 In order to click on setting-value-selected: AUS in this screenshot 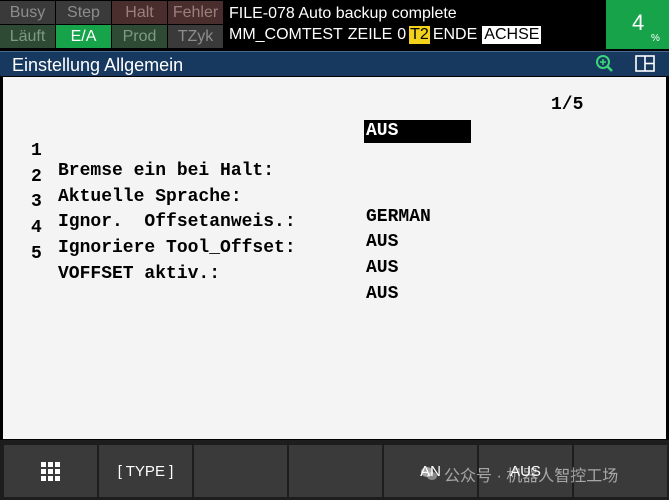, I will do `click(417, 131)`.